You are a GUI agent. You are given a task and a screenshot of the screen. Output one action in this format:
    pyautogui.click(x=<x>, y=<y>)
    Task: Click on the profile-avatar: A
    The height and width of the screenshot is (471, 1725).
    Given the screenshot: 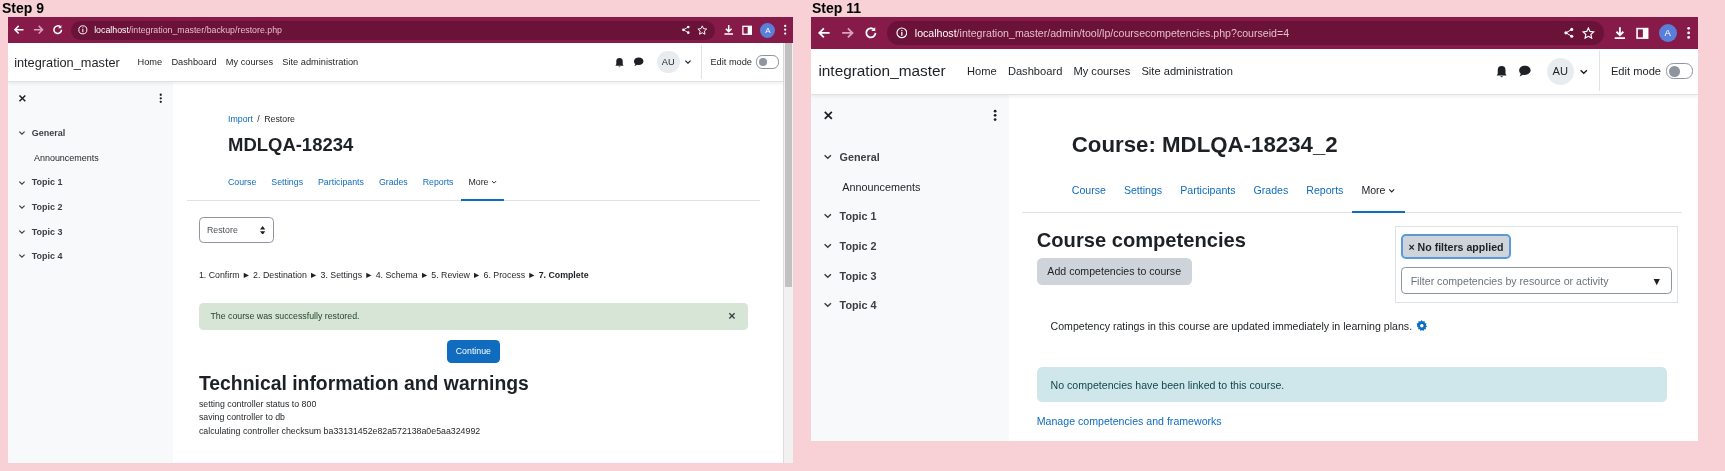 What is the action you would take?
    pyautogui.click(x=1667, y=32)
    